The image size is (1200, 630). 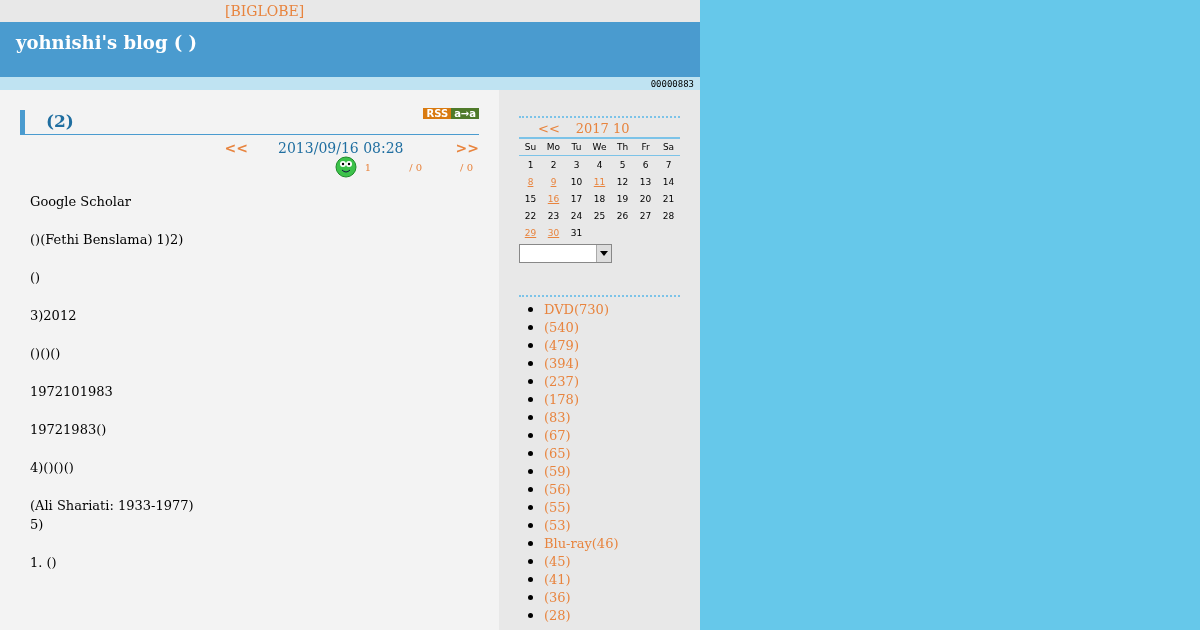 What do you see at coordinates (530, 215) in the screenshot?
I see `day-number: 22` at bounding box center [530, 215].